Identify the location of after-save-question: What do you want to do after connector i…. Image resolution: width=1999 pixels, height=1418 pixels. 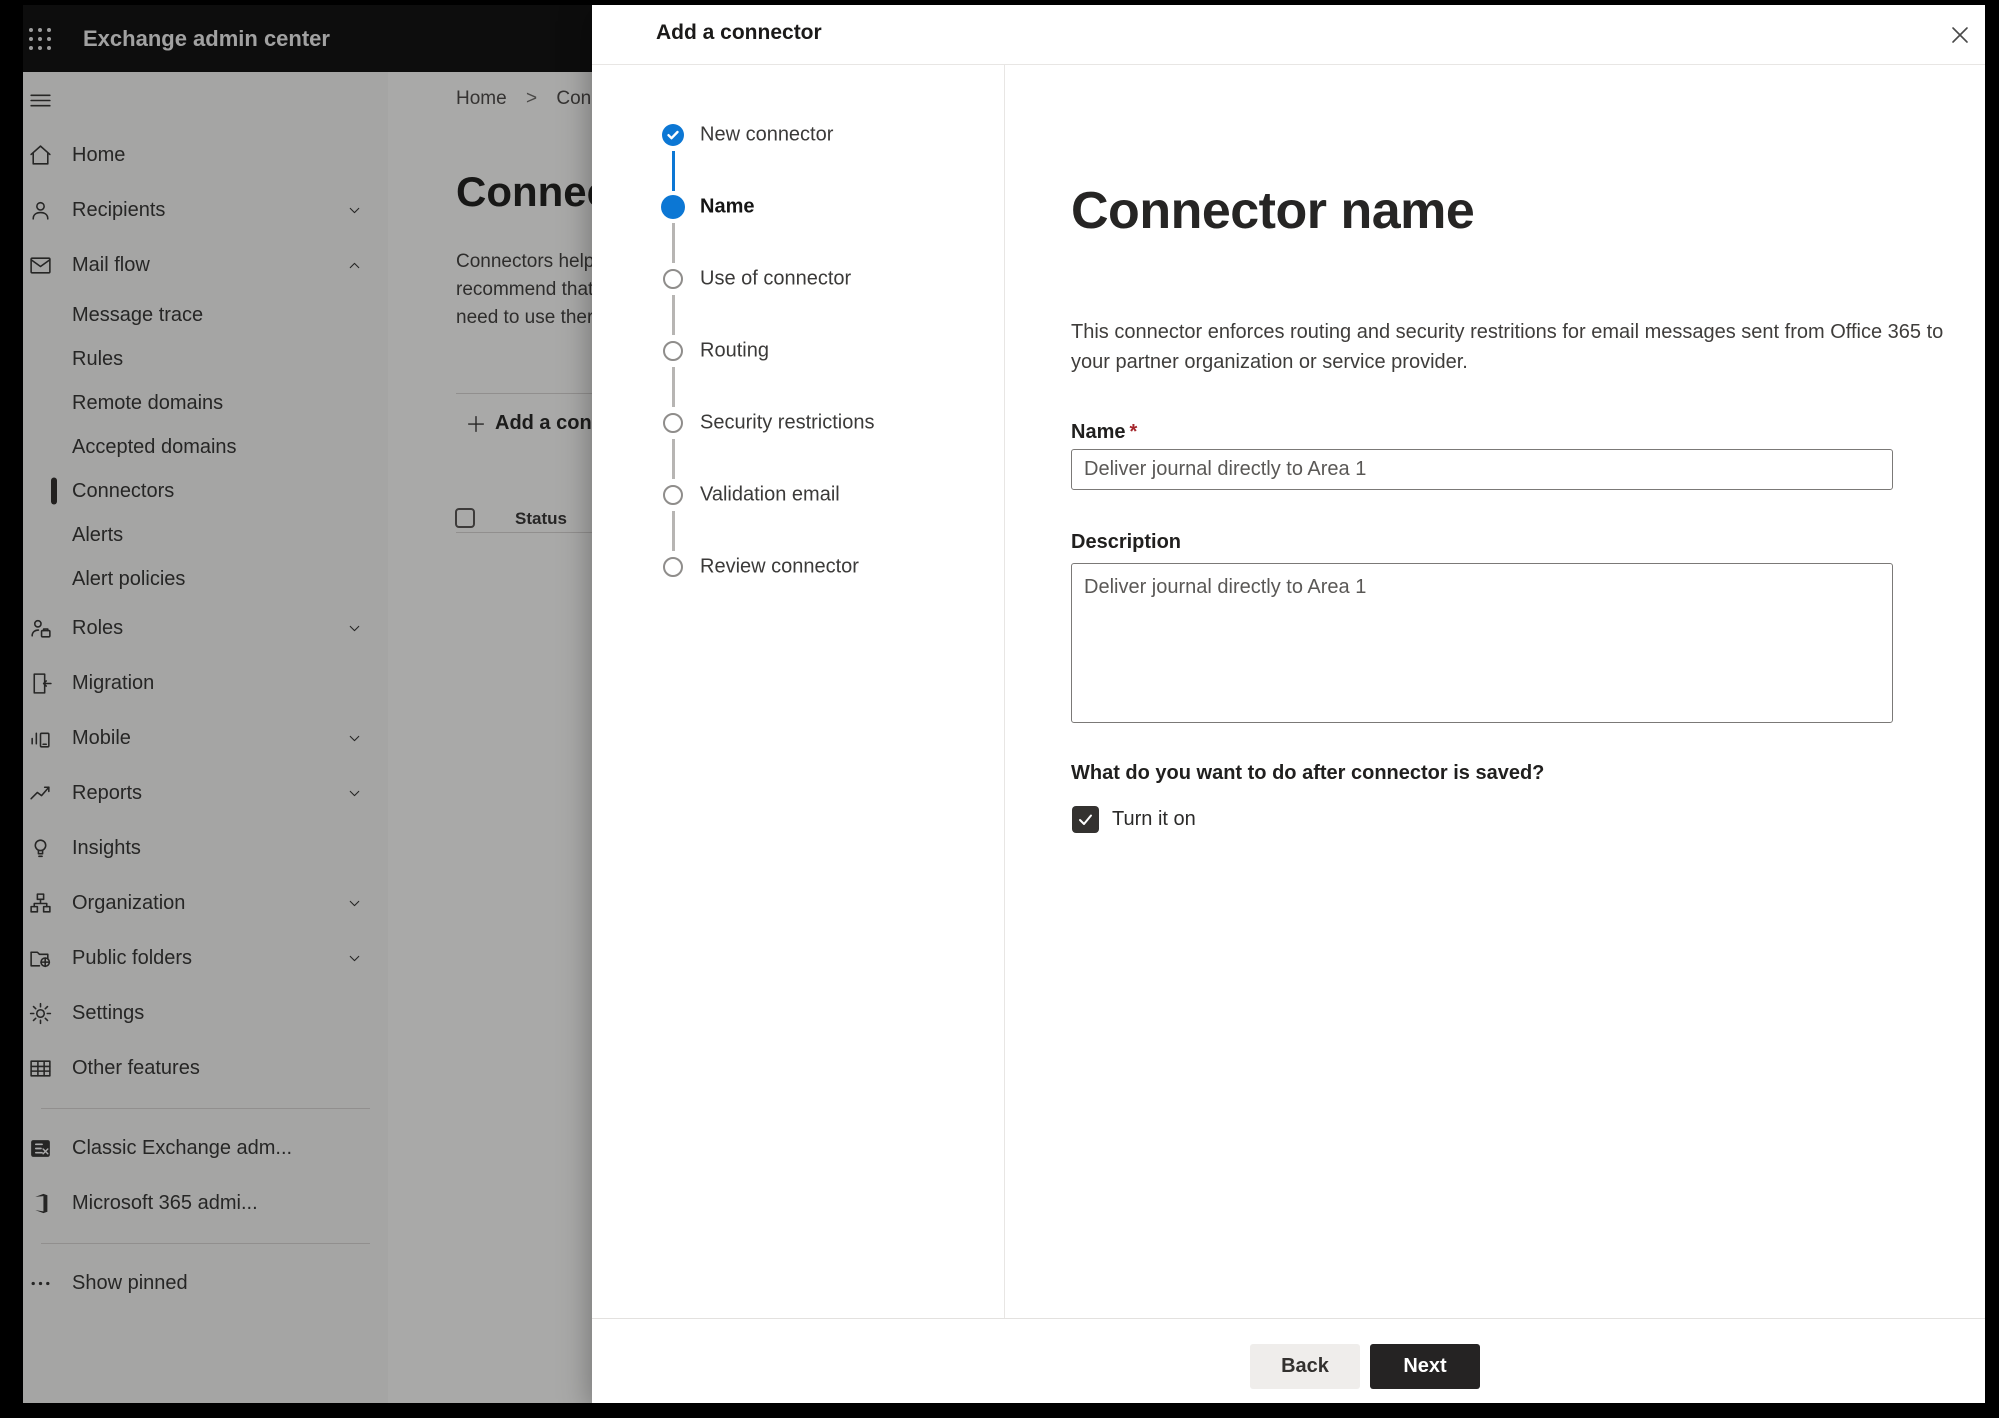
(1308, 773).